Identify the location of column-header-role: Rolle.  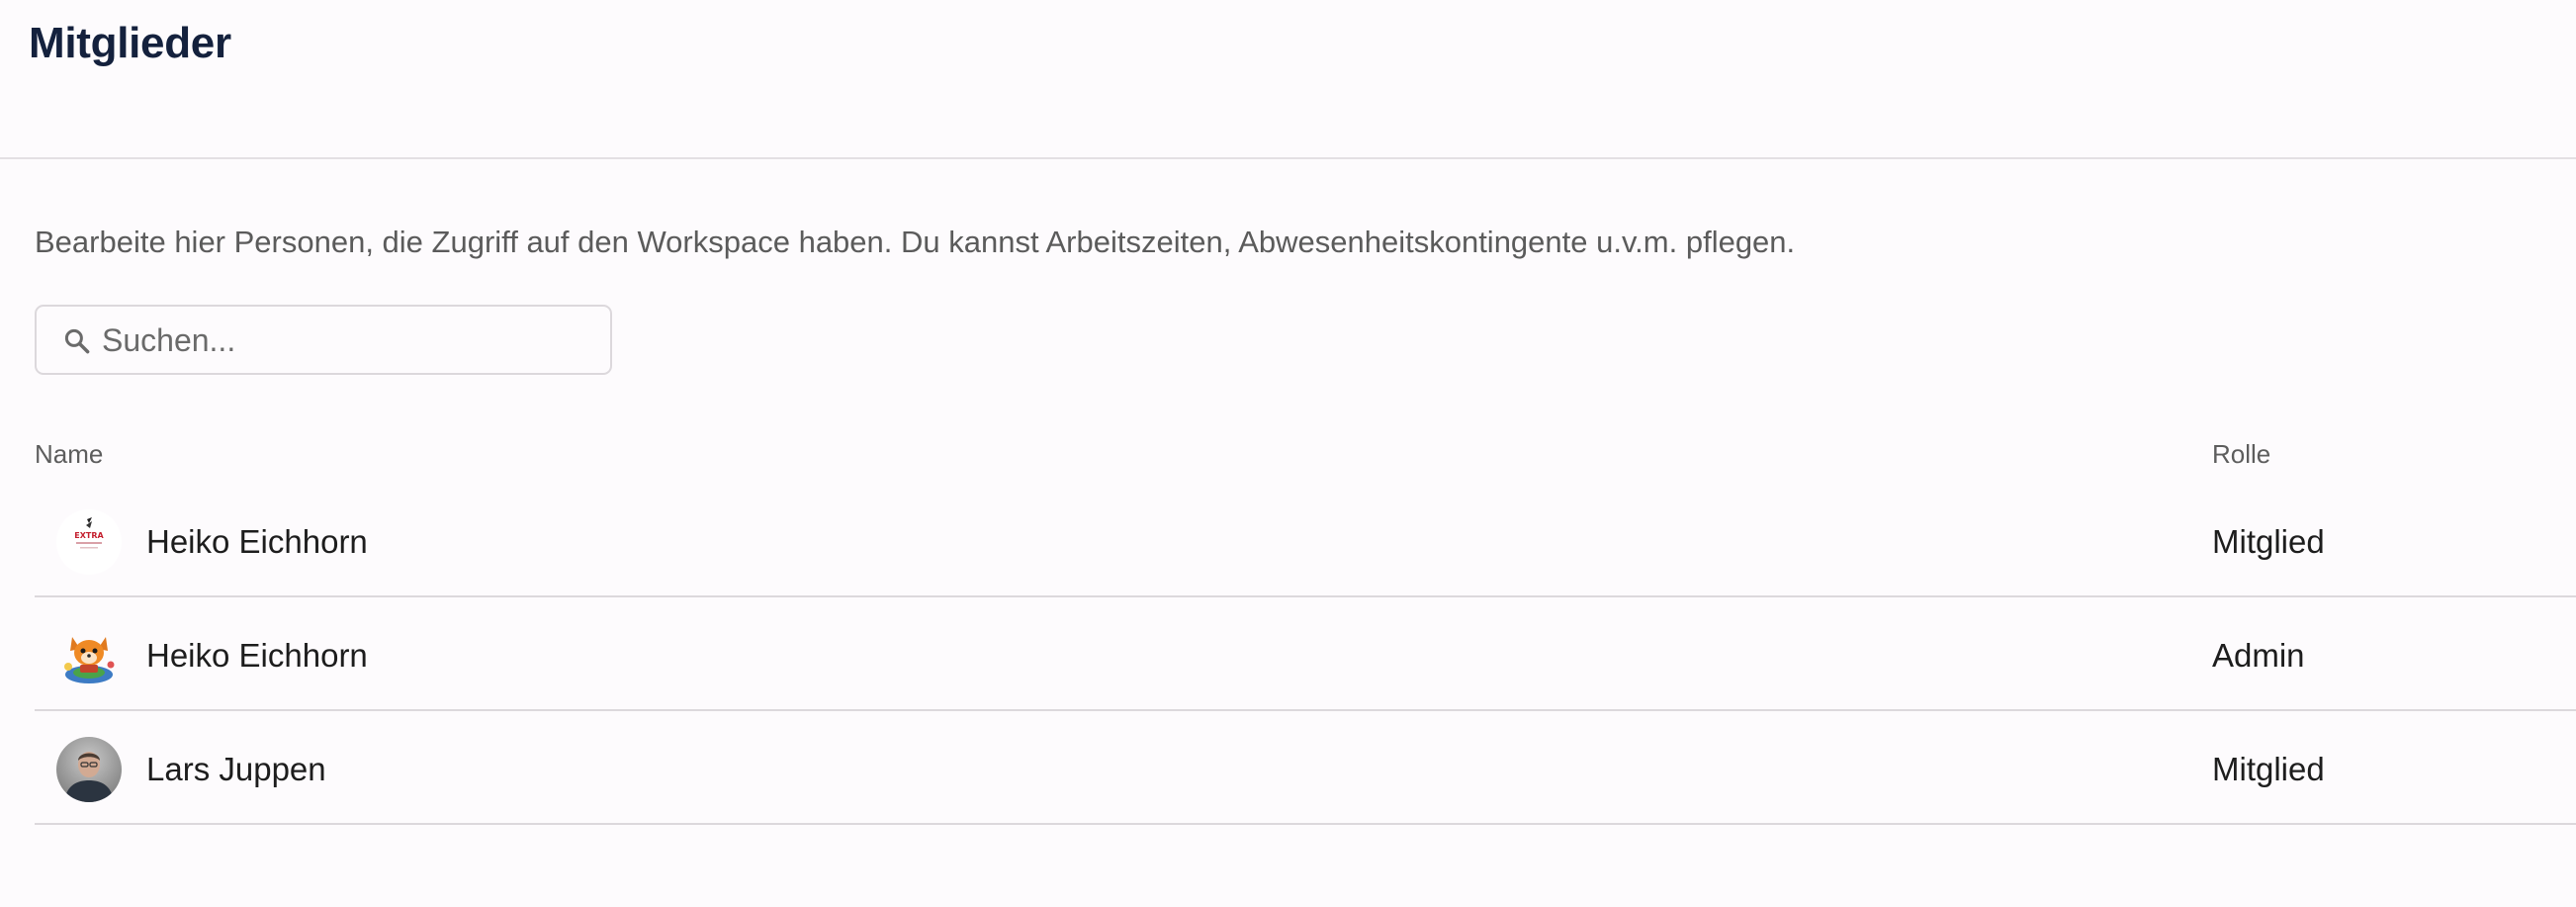
(2241, 454).